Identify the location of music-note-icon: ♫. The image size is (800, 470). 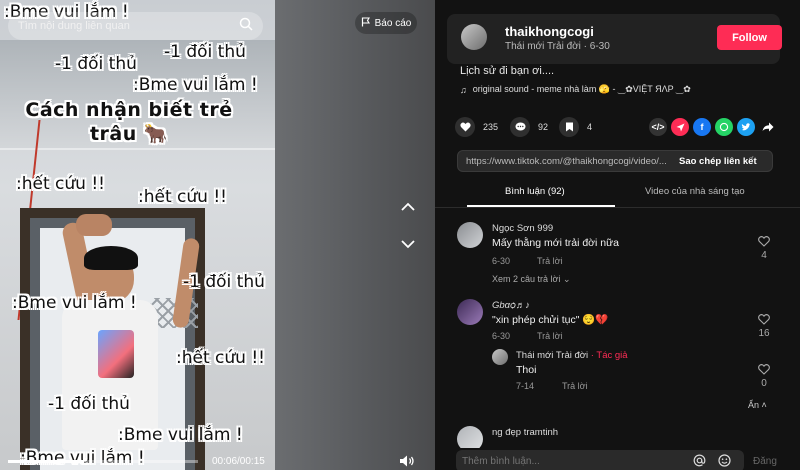
(463, 89).